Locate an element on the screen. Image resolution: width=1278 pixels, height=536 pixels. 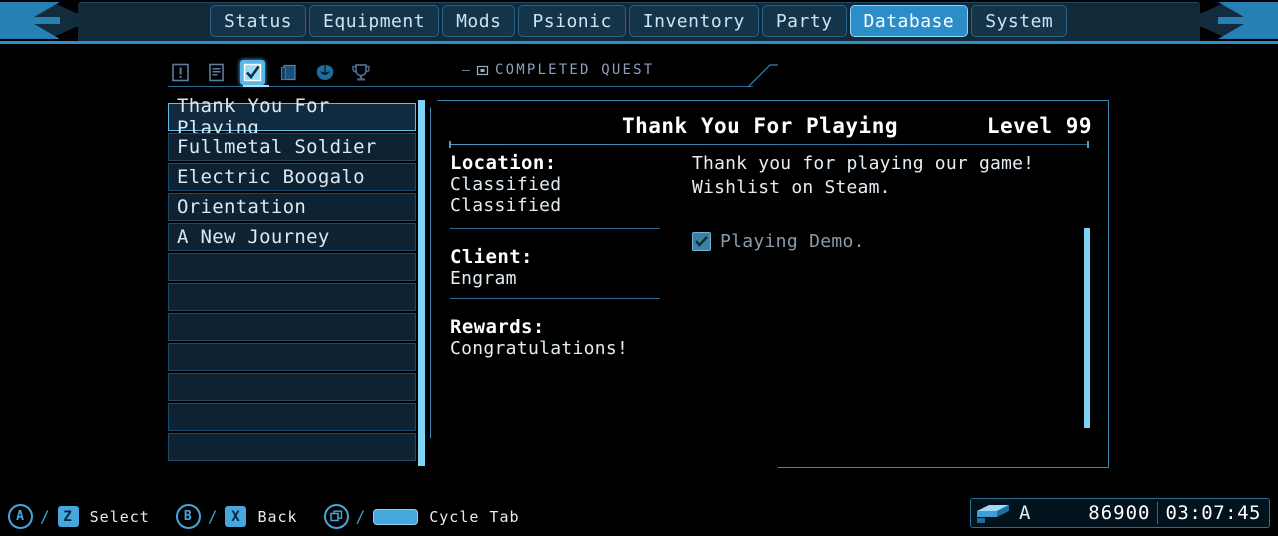
quest-list-item: Electric Boogalo is located at coordinates (292, 177).